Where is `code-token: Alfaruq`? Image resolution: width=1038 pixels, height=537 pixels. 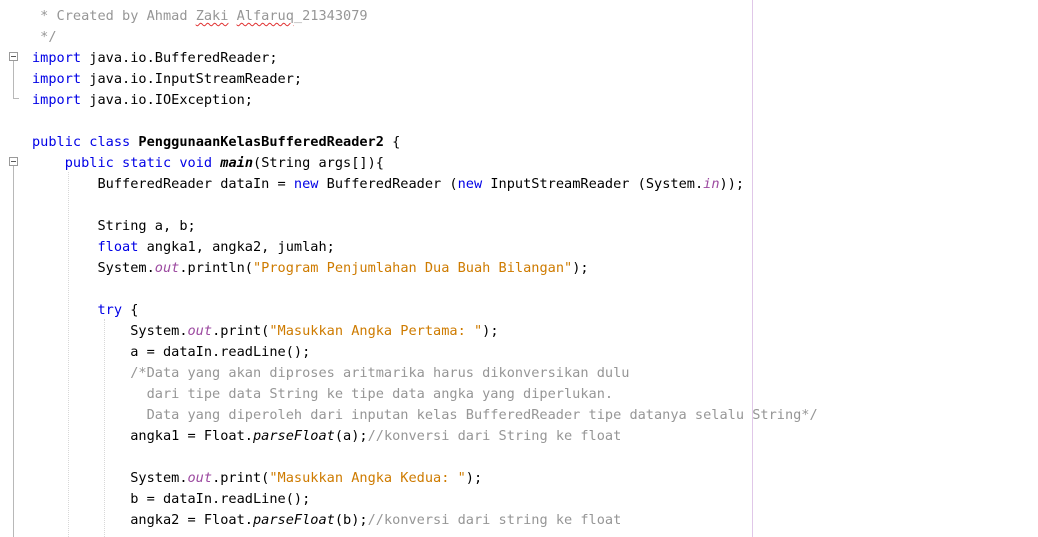 code-token: Alfaruq is located at coordinates (265, 16).